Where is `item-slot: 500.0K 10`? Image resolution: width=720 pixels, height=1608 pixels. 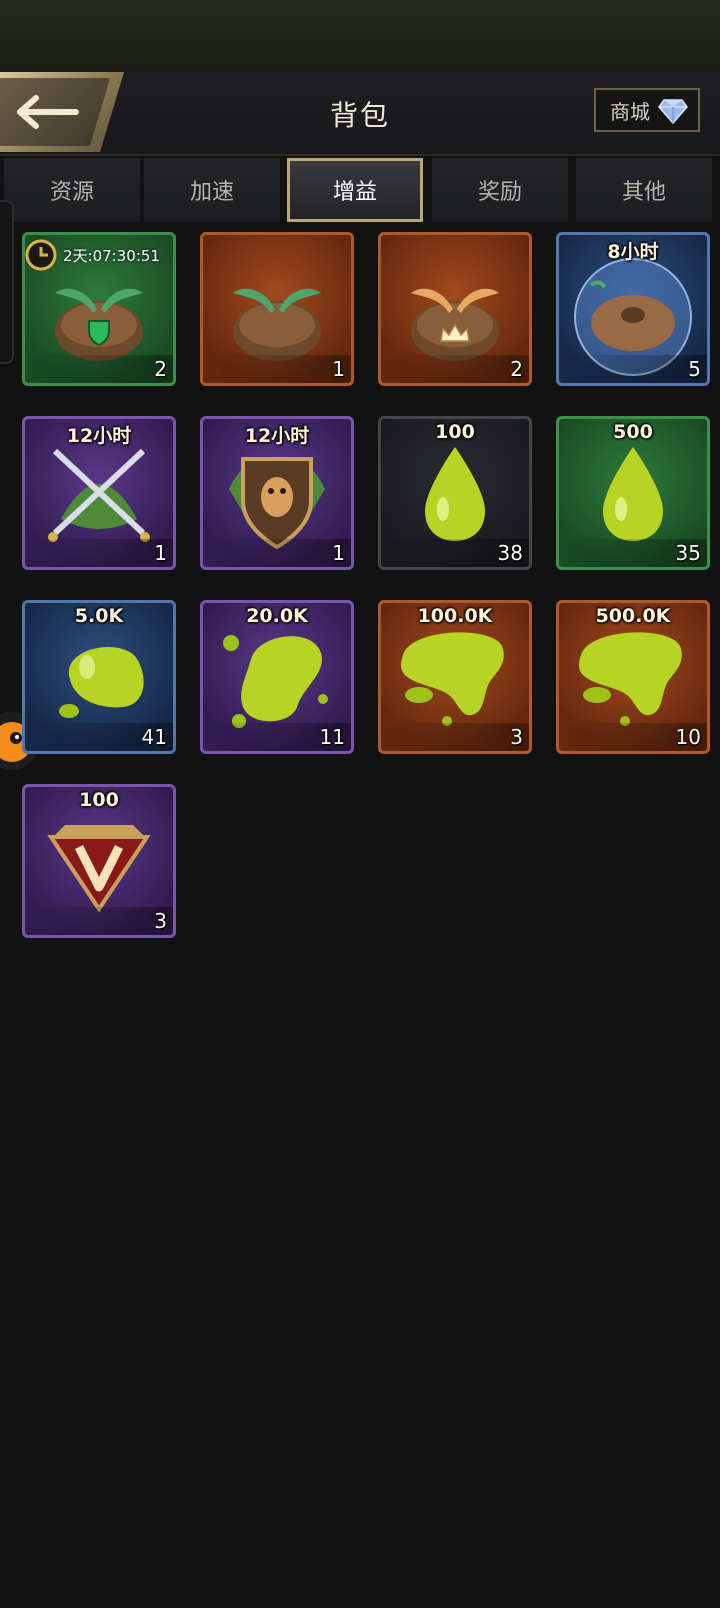
item-slot: 500.0K 10 is located at coordinates (633, 677).